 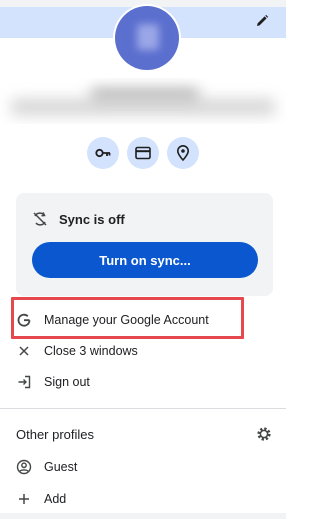 I want to click on edit-profile-button, so click(x=262, y=21).